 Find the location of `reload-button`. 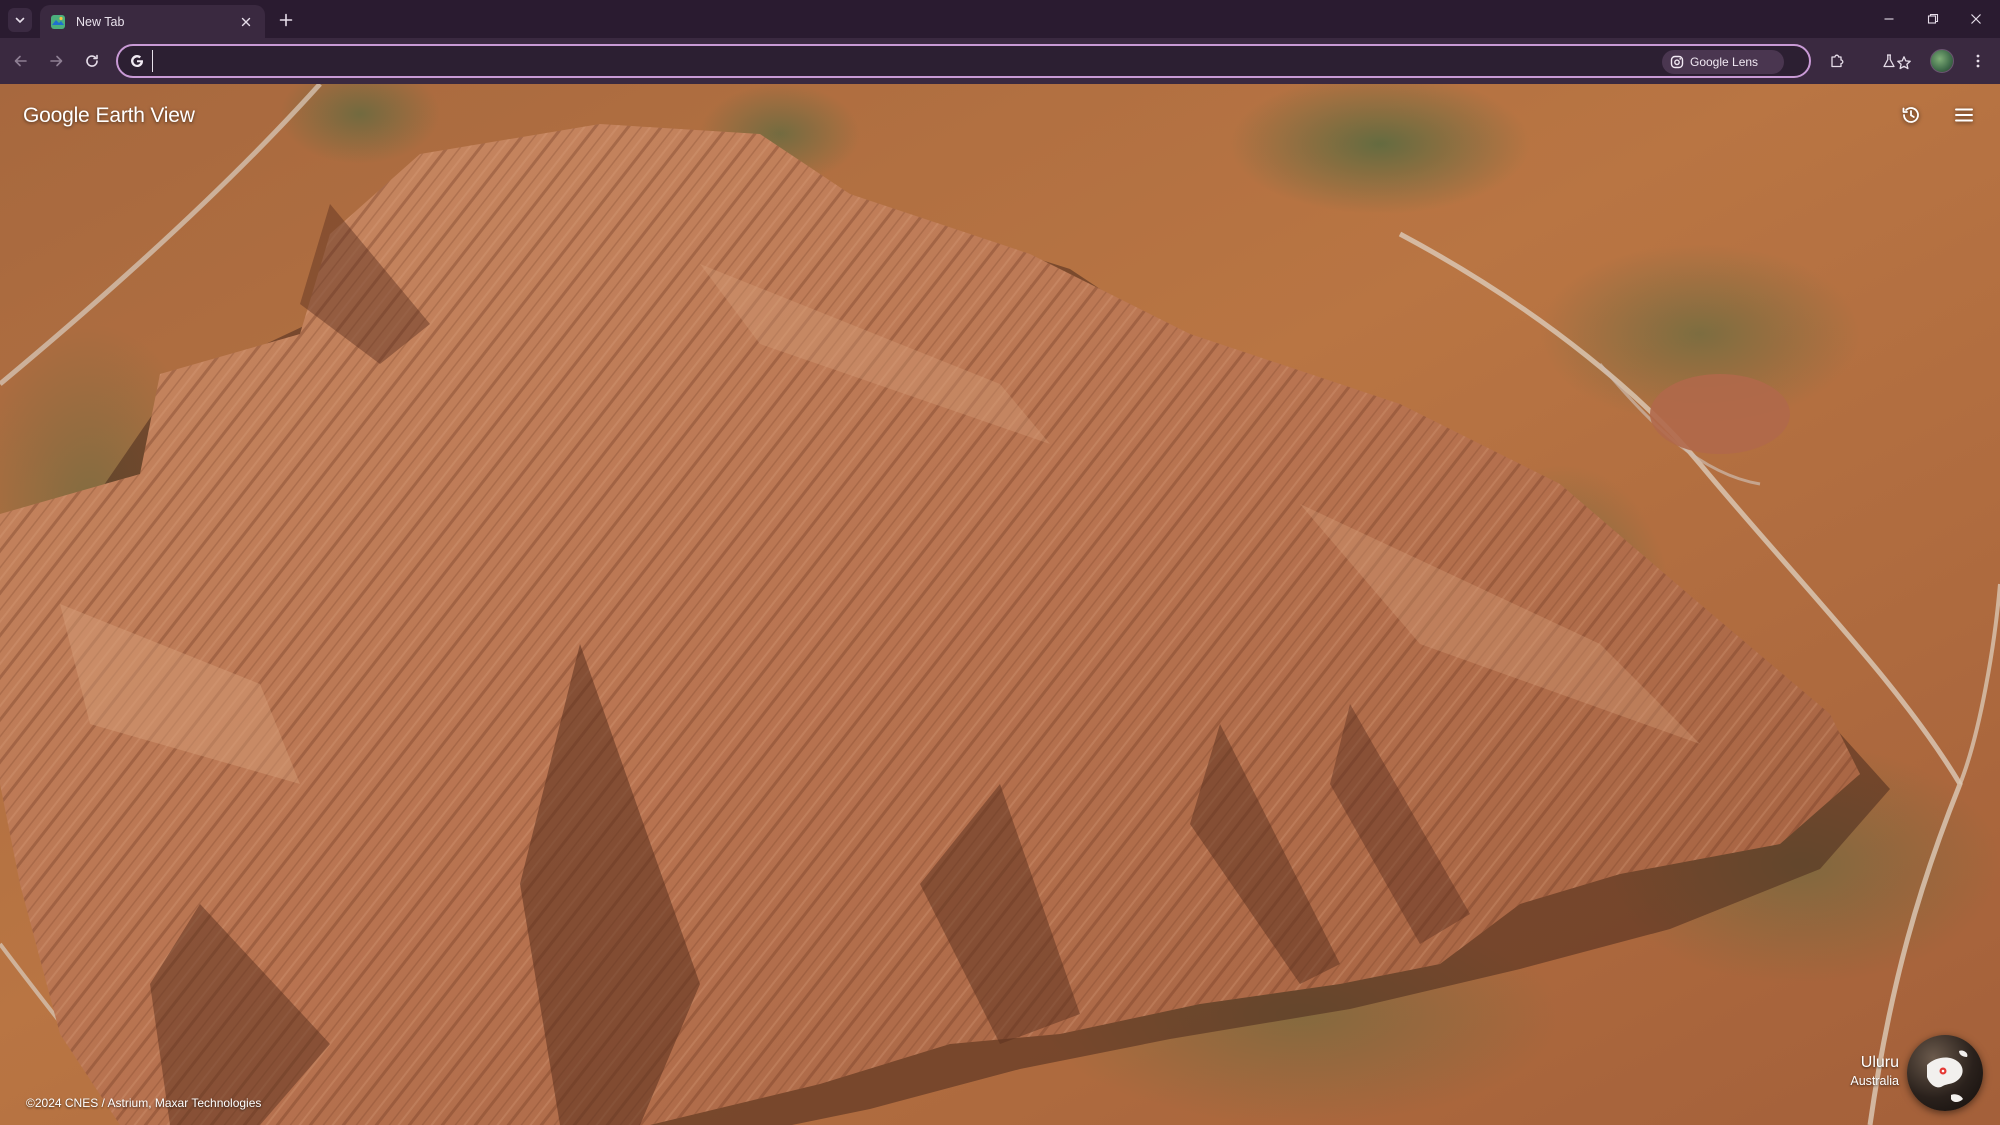

reload-button is located at coordinates (92, 61).